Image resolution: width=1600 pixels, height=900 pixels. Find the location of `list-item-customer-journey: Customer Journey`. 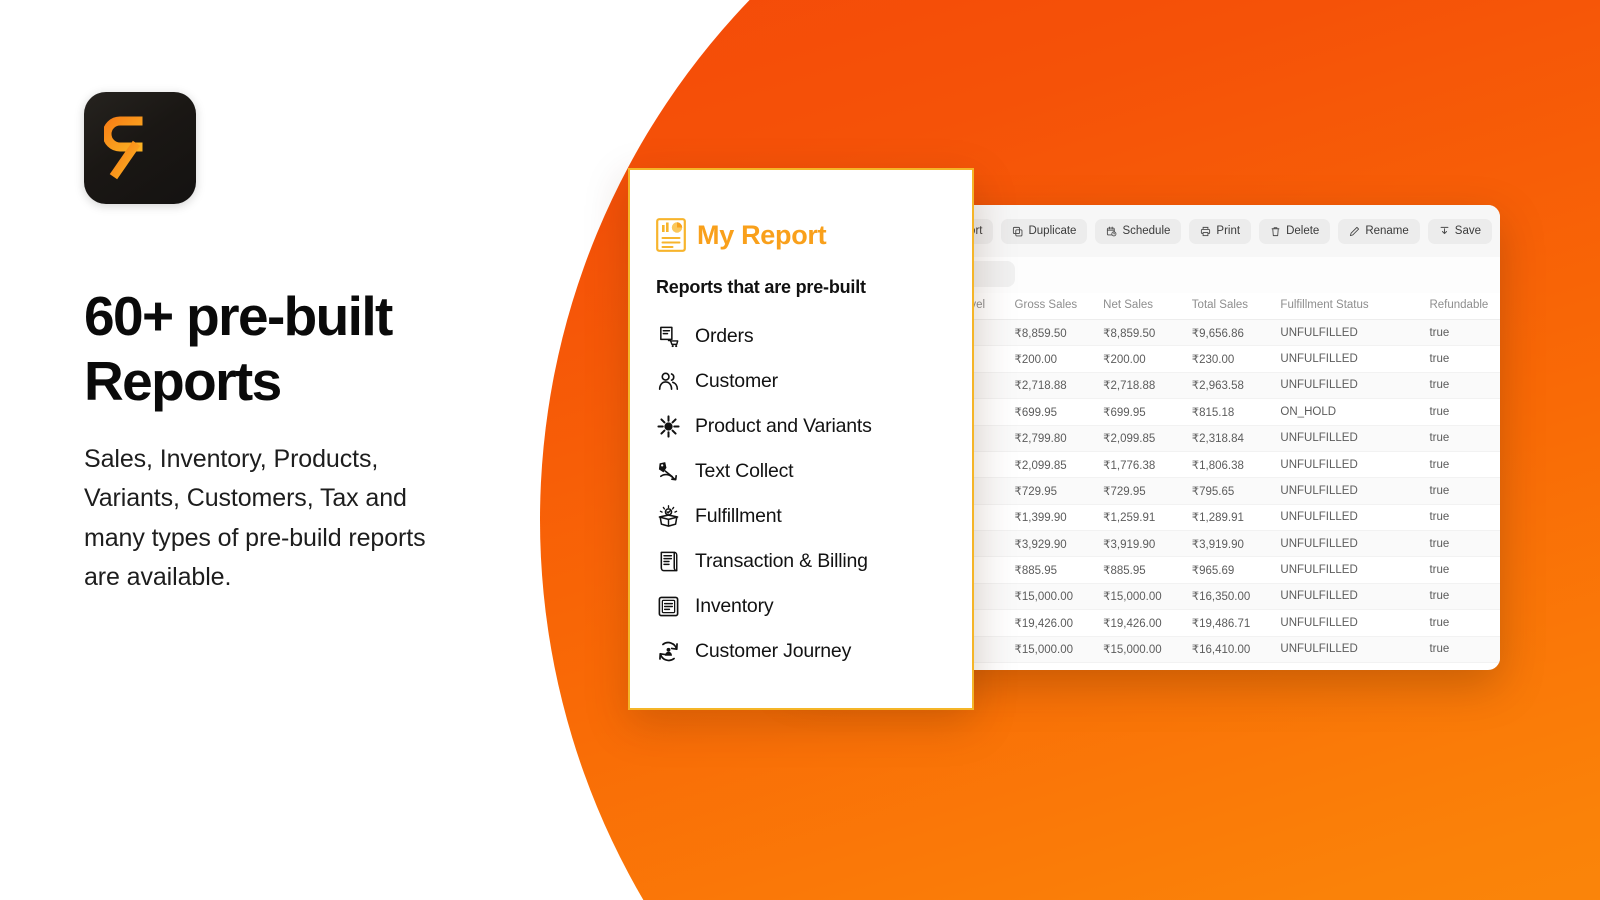

list-item-customer-journey: Customer Journey is located at coordinates (814, 651).